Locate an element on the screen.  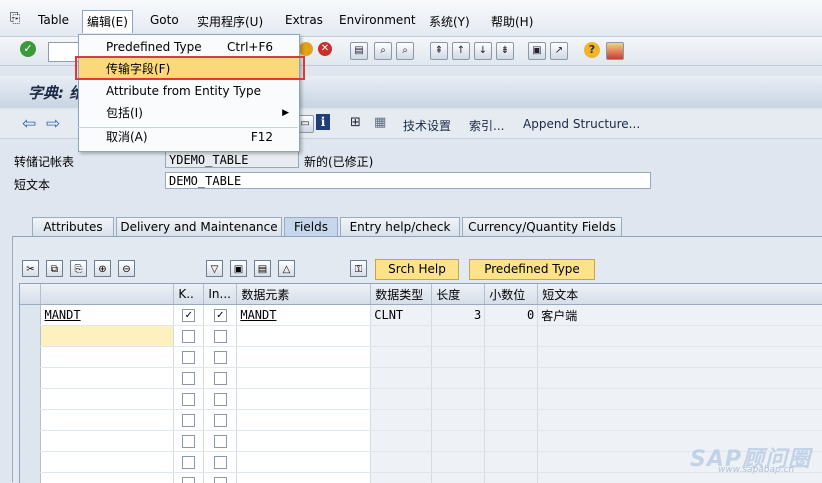
help-icon: ? is located at coordinates (592, 50).